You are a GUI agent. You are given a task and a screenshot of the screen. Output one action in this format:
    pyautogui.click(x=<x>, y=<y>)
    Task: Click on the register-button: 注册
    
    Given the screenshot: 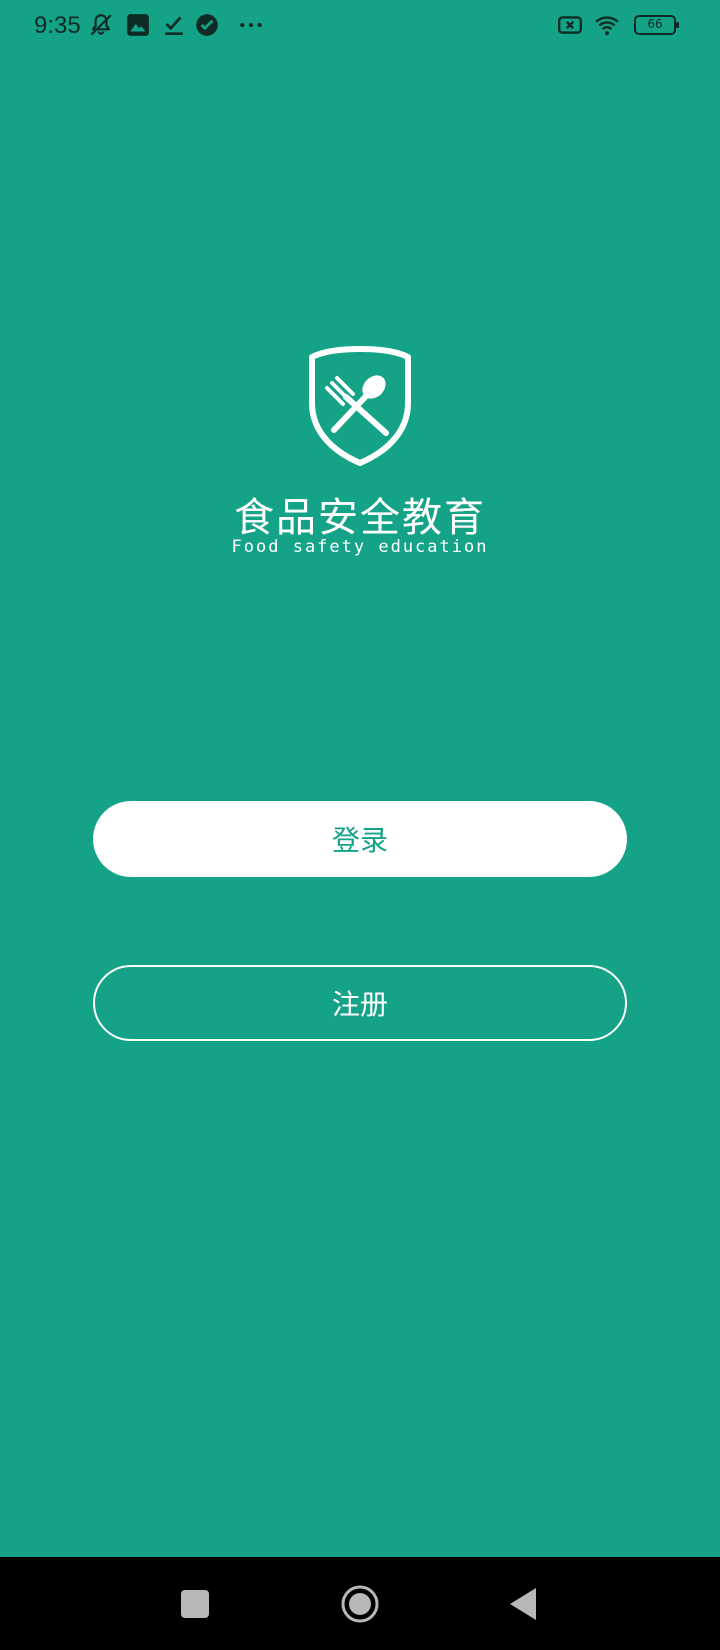 What is the action you would take?
    pyautogui.click(x=360, y=1003)
    